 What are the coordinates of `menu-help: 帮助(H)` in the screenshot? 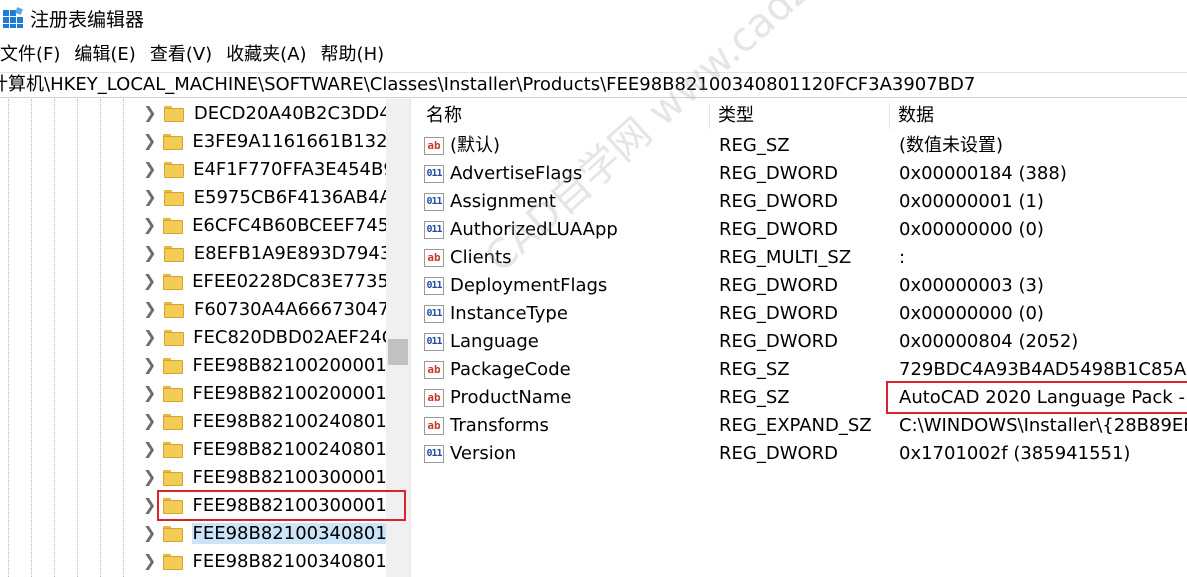 It's located at (353, 53).